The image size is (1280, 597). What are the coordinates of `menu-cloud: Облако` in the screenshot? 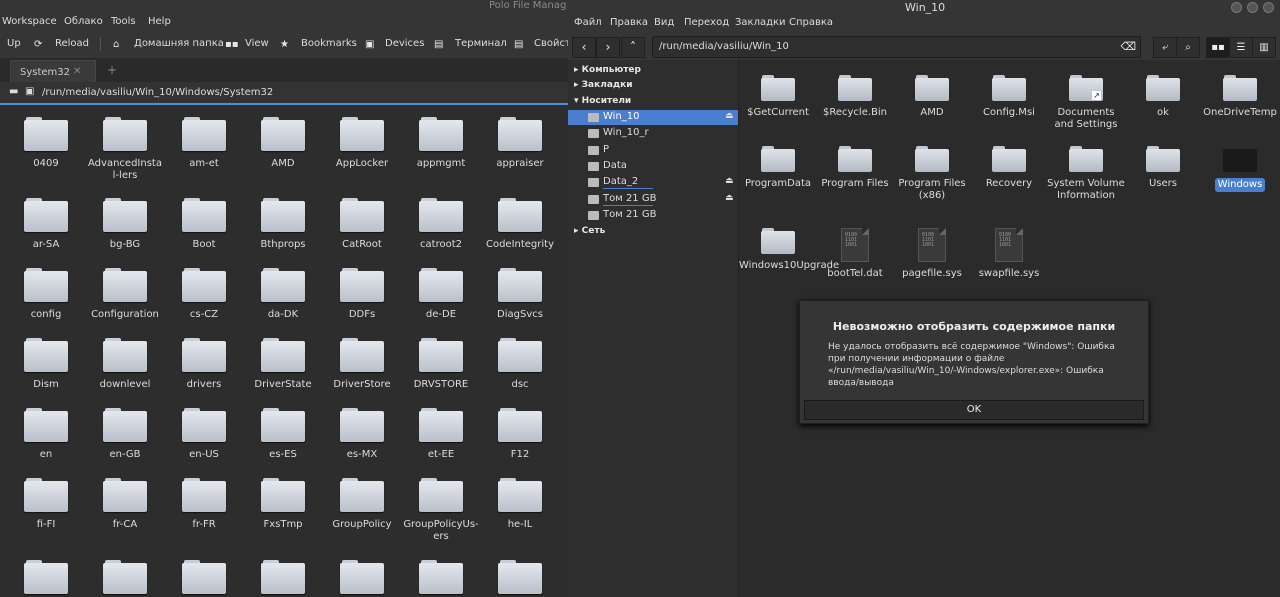 It's located at (83, 21).